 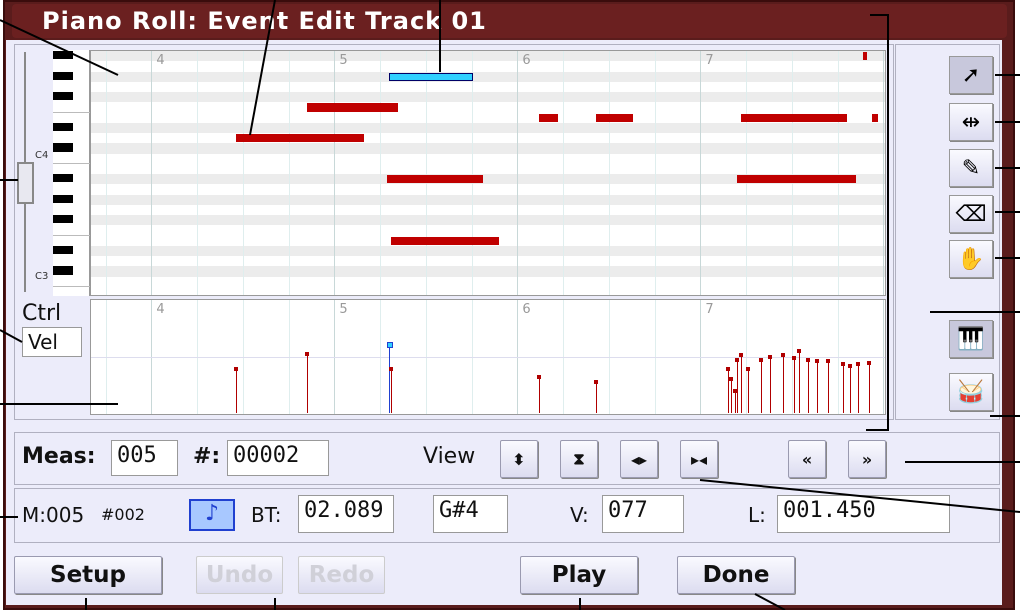 What do you see at coordinates (239, 575) in the screenshot?
I see `undo-button: Undo` at bounding box center [239, 575].